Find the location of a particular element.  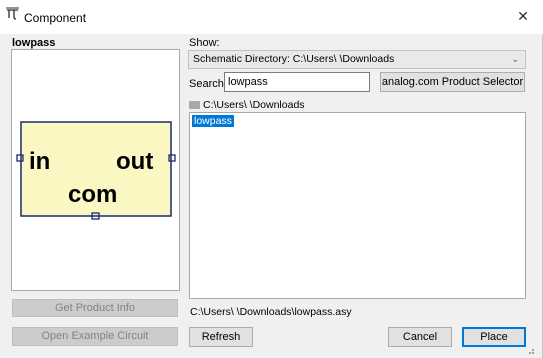

search-label: Search: is located at coordinates (208, 84).